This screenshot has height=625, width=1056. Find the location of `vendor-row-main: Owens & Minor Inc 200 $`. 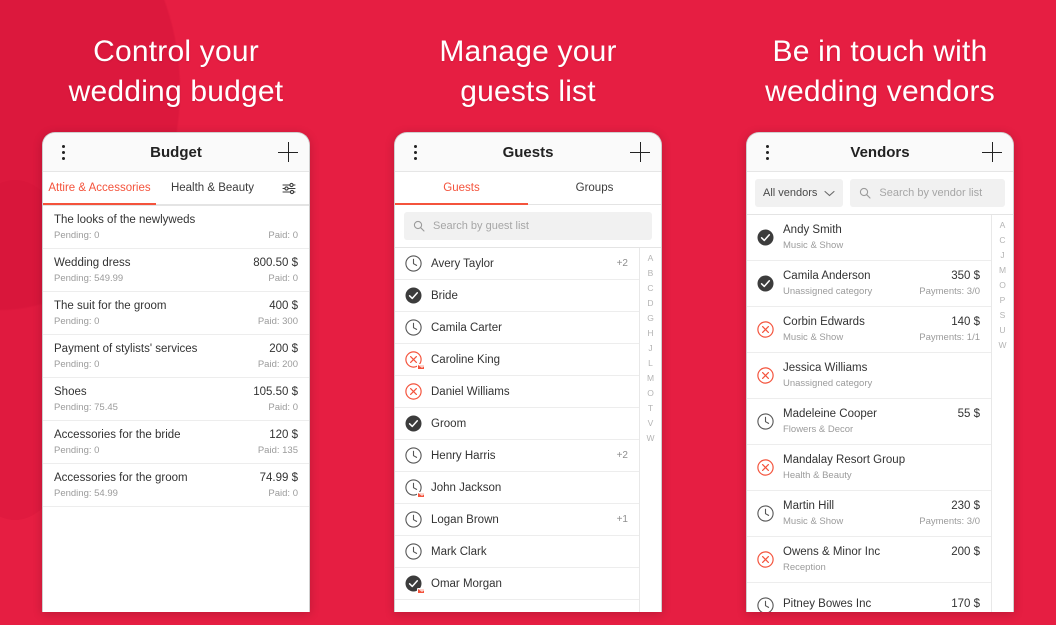

vendor-row-main: Owens & Minor Inc 200 $ is located at coordinates (881, 552).